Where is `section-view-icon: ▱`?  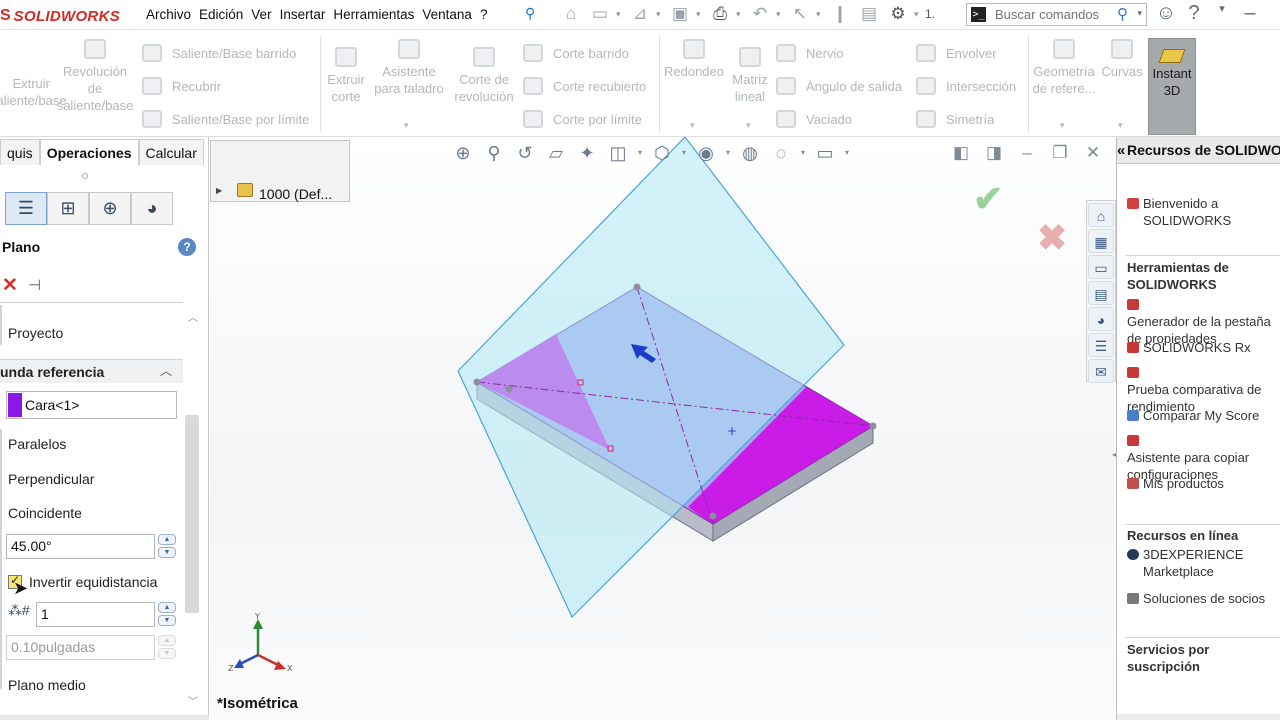 section-view-icon: ▱ is located at coordinates (556, 153).